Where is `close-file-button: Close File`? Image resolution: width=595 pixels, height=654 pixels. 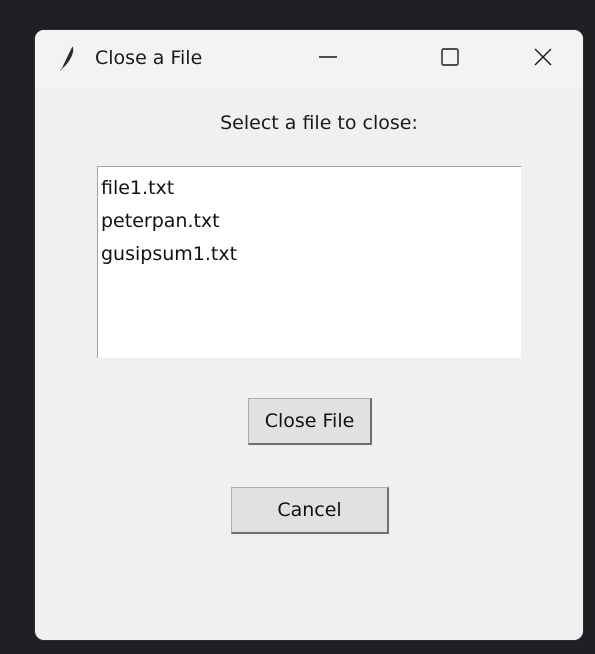 close-file-button: Close File is located at coordinates (310, 421).